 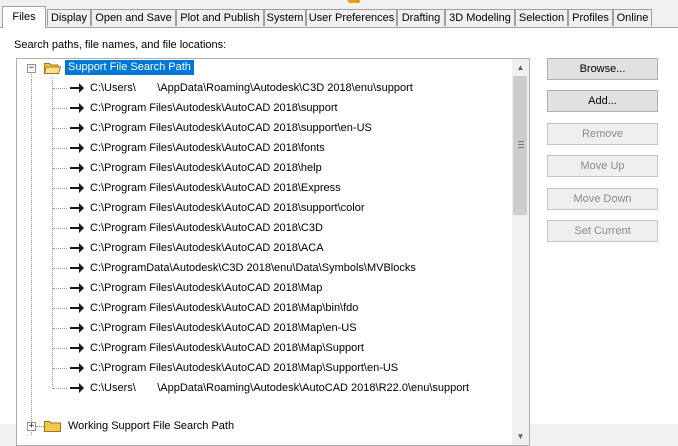 What do you see at coordinates (421, 17) in the screenshot?
I see `tab-drafting: Drafting` at bounding box center [421, 17].